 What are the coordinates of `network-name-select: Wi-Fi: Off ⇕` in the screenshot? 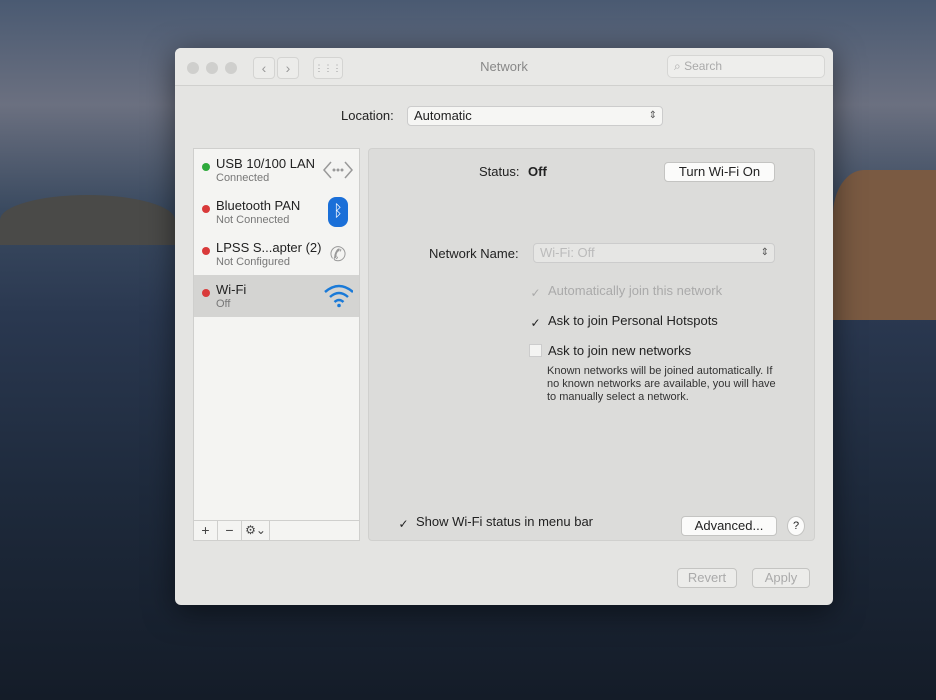 It's located at (654, 253).